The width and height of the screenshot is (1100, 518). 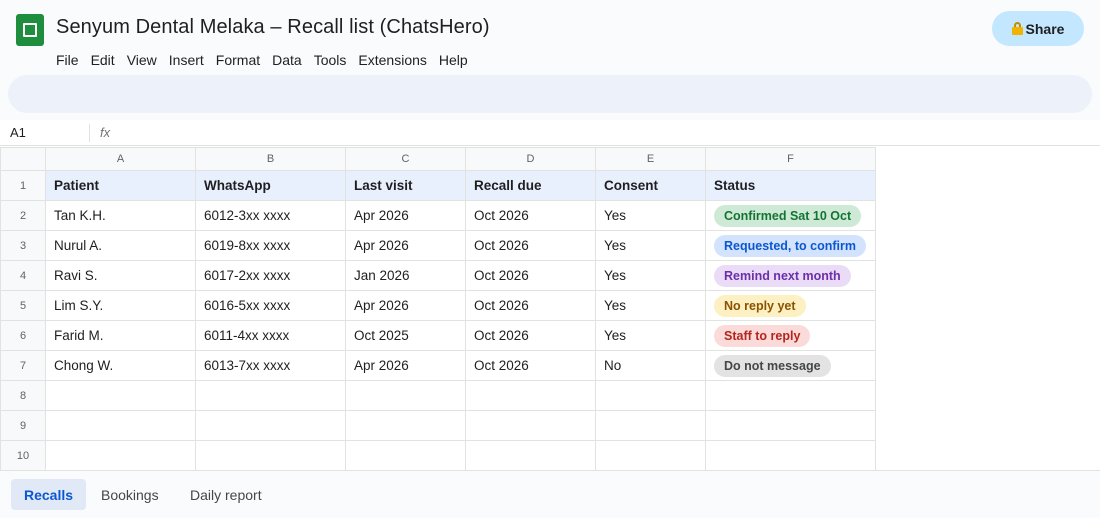 I want to click on status-cell: Confirmed Sat 10 Oct, so click(x=790, y=215).